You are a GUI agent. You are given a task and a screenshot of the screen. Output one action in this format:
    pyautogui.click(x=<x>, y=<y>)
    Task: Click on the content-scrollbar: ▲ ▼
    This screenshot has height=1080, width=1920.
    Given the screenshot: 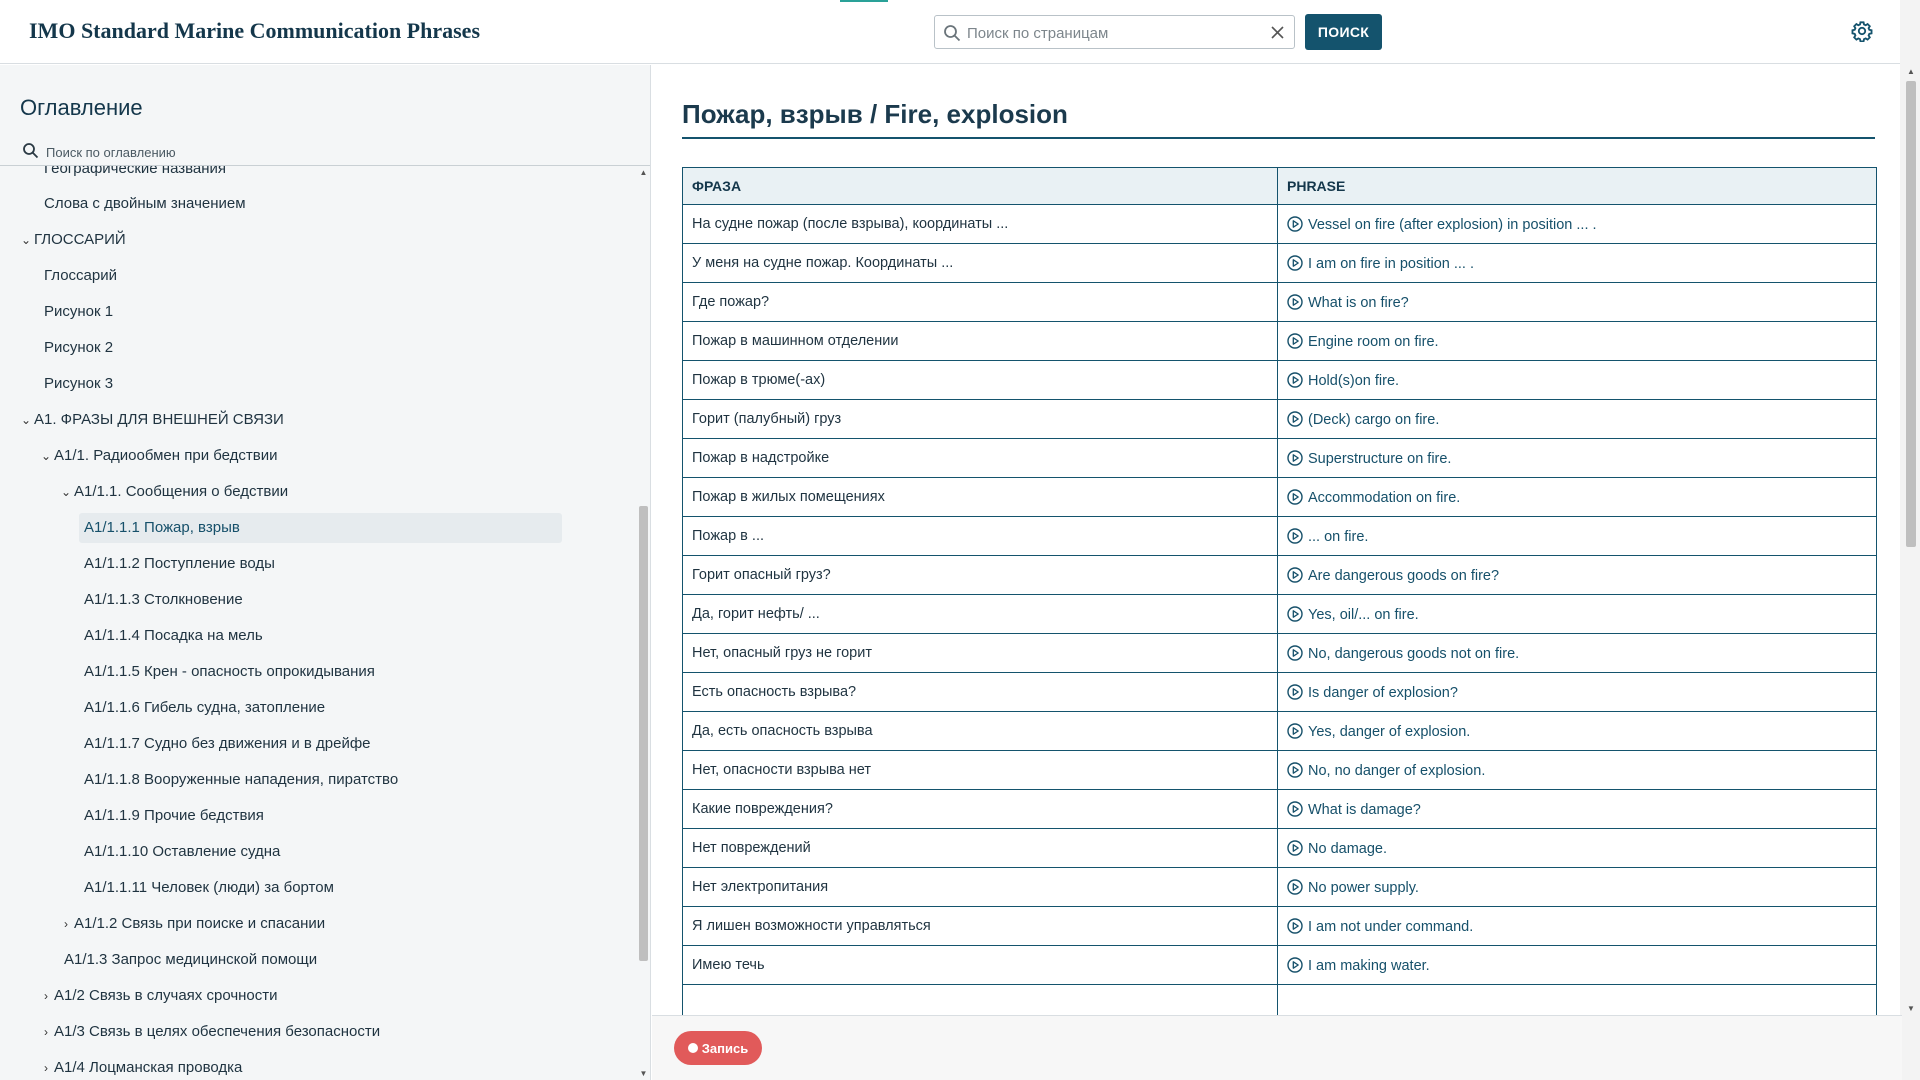 What is the action you would take?
    pyautogui.click(x=1911, y=540)
    